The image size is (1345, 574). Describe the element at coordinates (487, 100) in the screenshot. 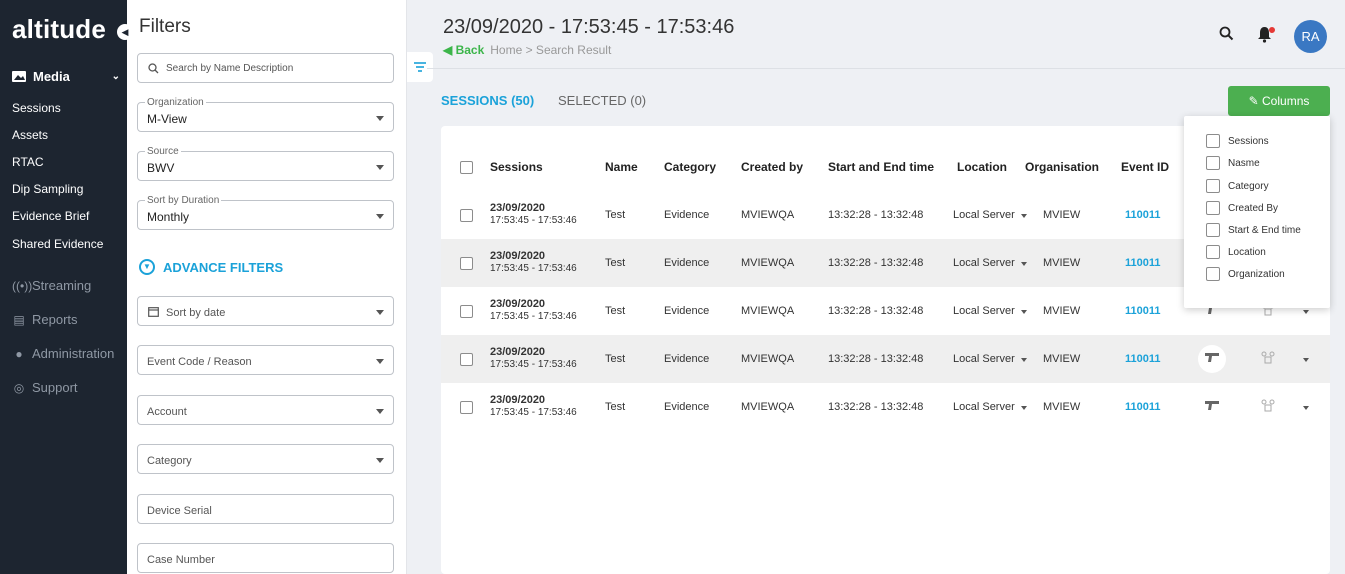

I see `tab-sessions: SESSIONS (50)` at that location.